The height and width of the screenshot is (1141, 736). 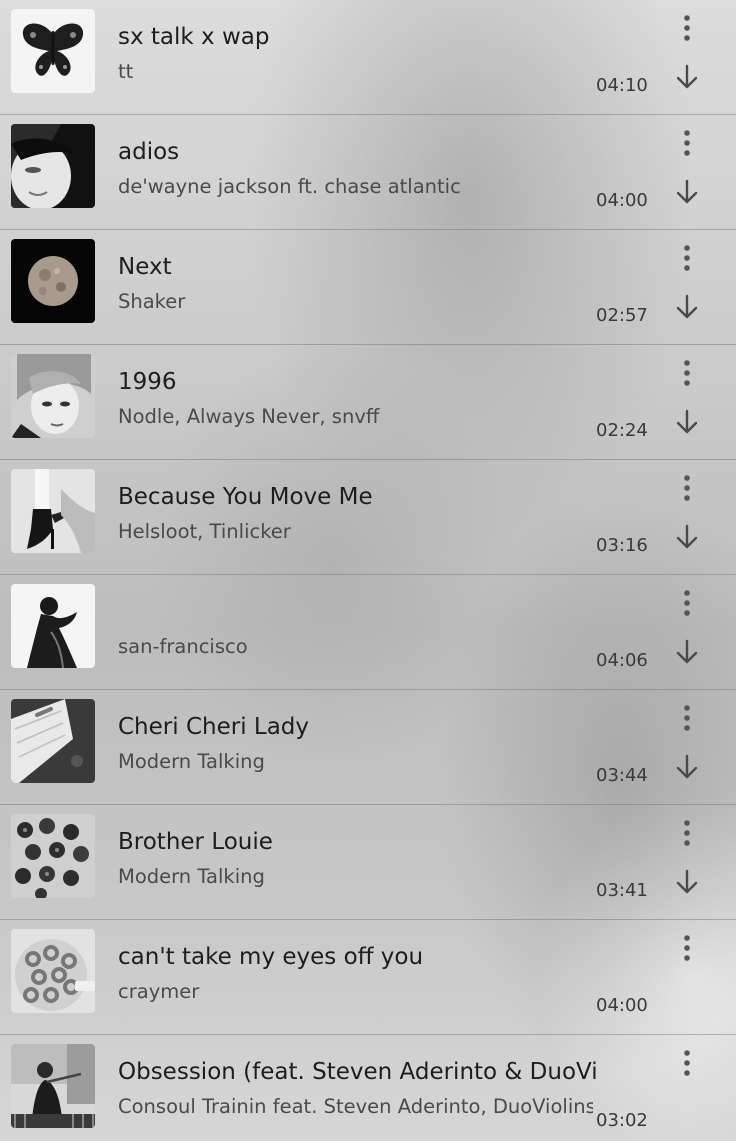 I want to click on album-art-portrait-face, so click(x=53, y=166).